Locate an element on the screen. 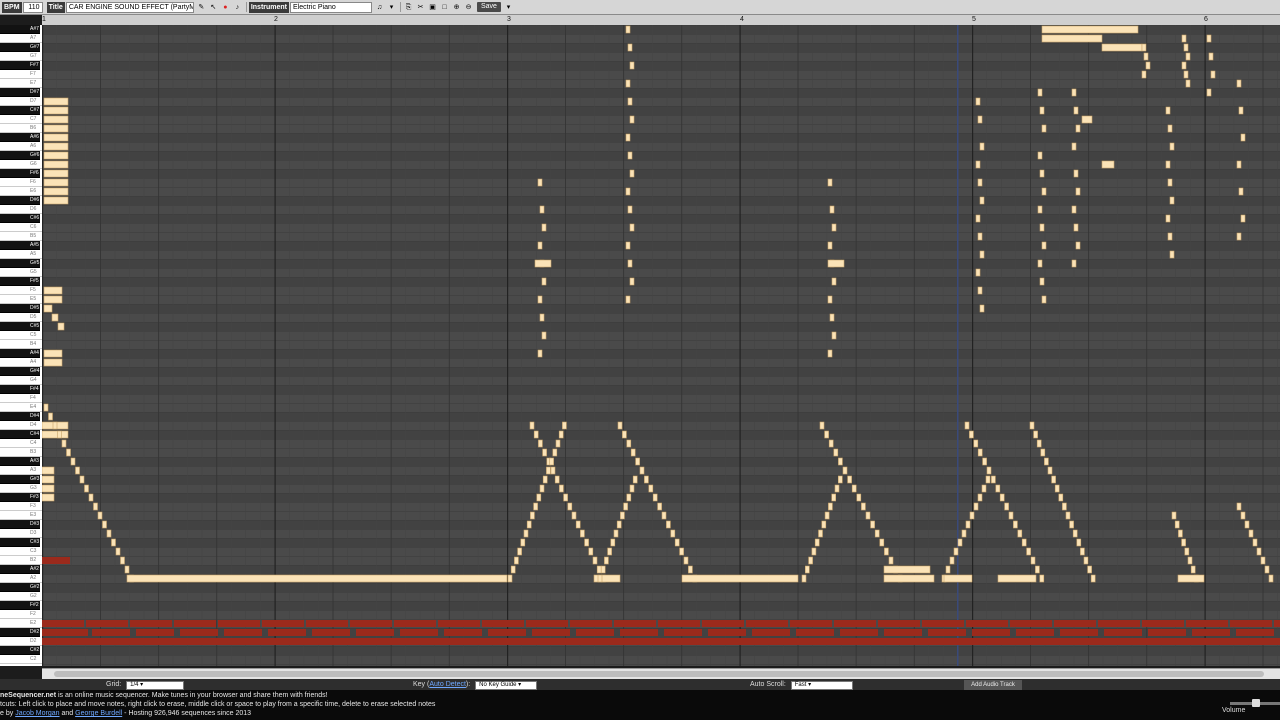 This screenshot has width=1280, height=720. instrument-settings-icon: ♫ is located at coordinates (379, 7).